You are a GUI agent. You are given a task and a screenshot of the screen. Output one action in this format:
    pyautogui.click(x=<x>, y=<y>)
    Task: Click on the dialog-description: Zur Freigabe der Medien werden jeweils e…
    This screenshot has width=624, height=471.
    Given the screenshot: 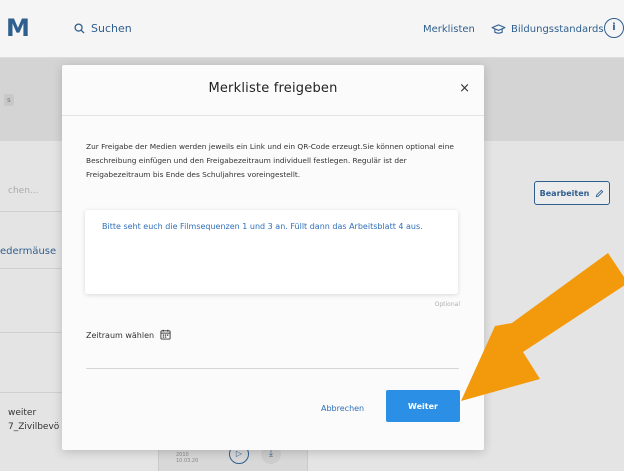 What is the action you would take?
    pyautogui.click(x=270, y=160)
    